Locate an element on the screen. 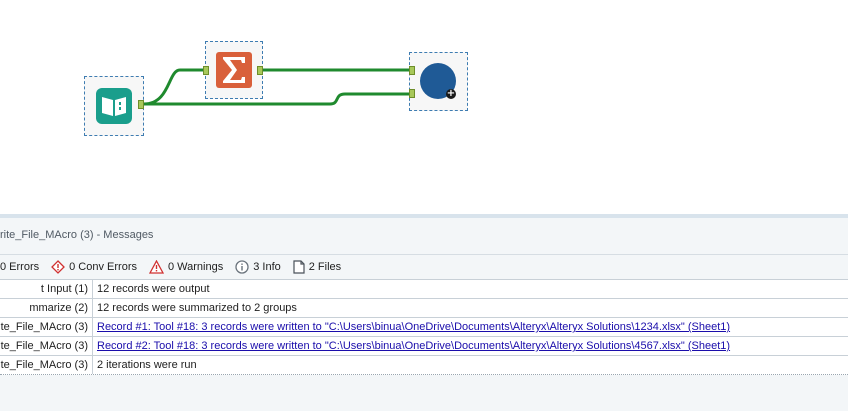 Image resolution: width=848 pixels, height=411 pixels. messages-title: rite_File_MAcro (3) - Messages is located at coordinates (77, 235).